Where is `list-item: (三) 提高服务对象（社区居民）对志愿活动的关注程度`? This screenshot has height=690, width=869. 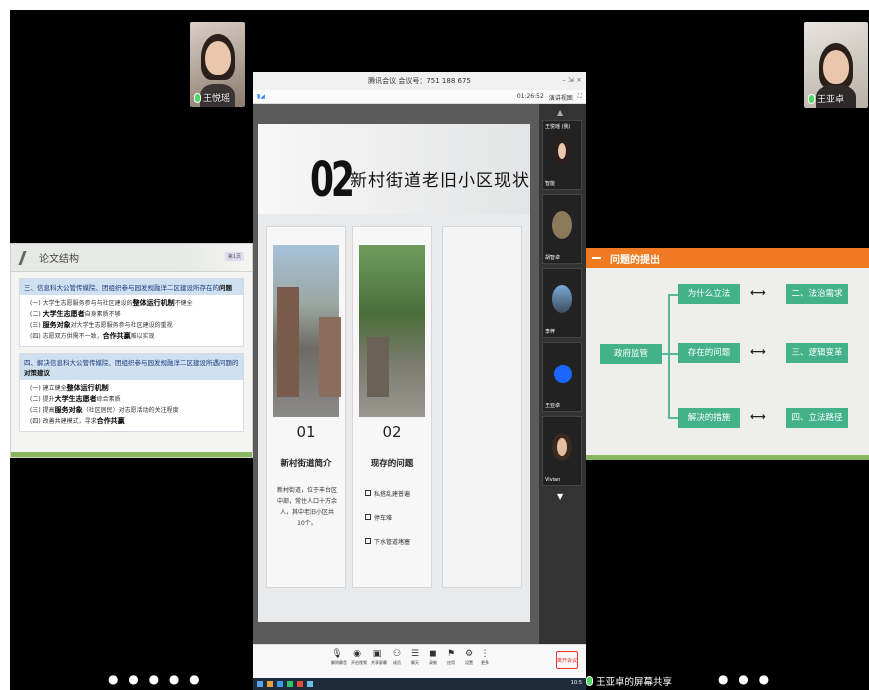 list-item: (三) 提高服务对象（社区居民）对志愿活动的关注程度 is located at coordinates (104, 410).